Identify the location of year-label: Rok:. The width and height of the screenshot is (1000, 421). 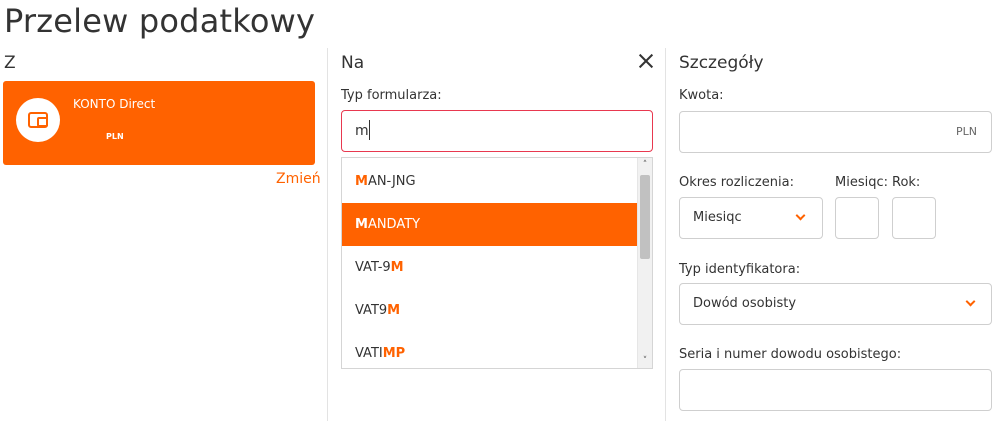
(906, 182).